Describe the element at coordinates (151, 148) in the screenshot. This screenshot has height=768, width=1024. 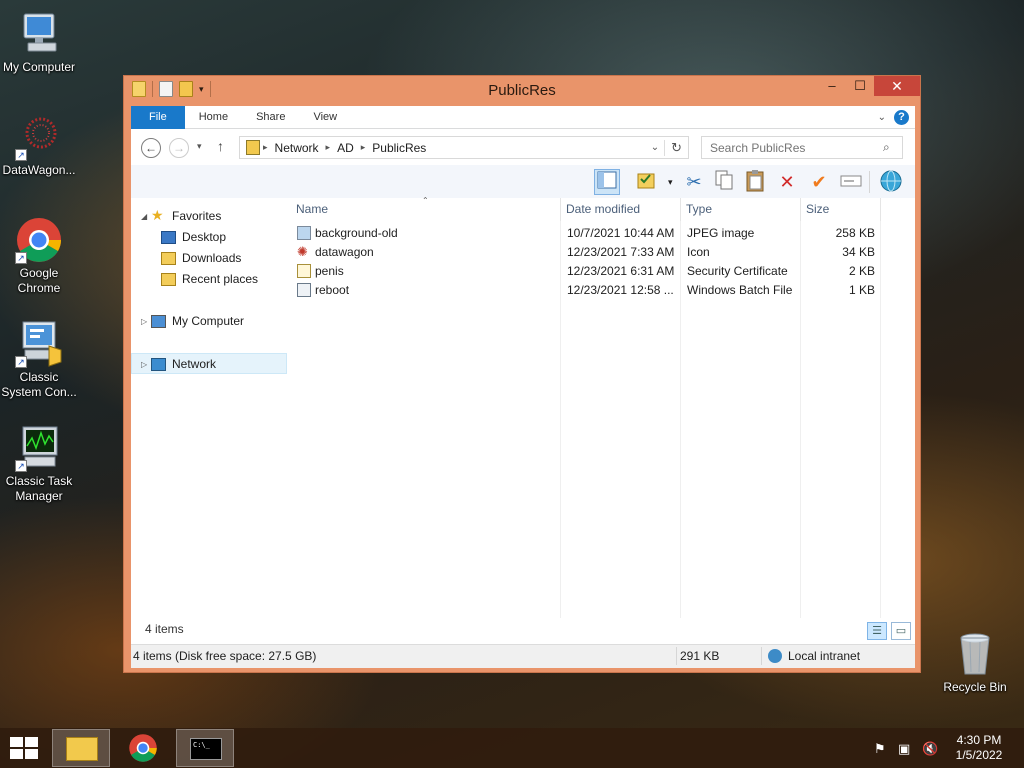
I see `back-button: ←` at that location.